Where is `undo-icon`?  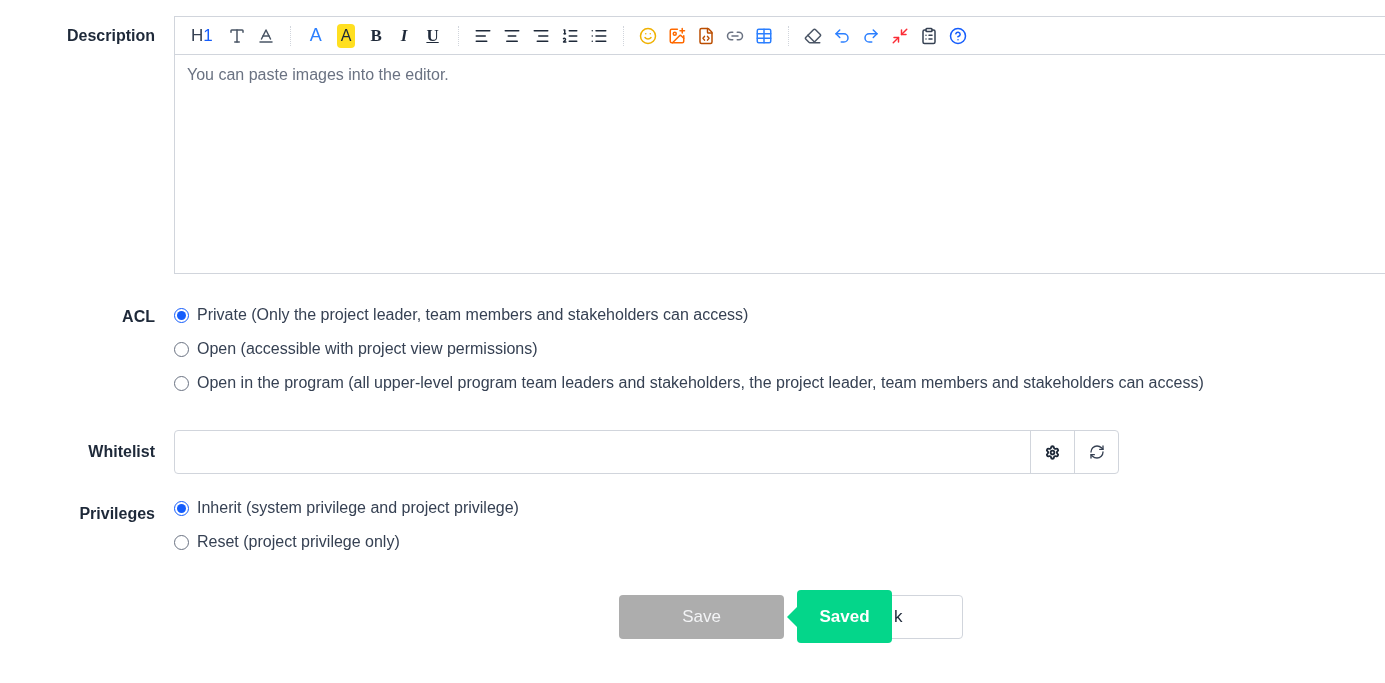
undo-icon is located at coordinates (841, 35).